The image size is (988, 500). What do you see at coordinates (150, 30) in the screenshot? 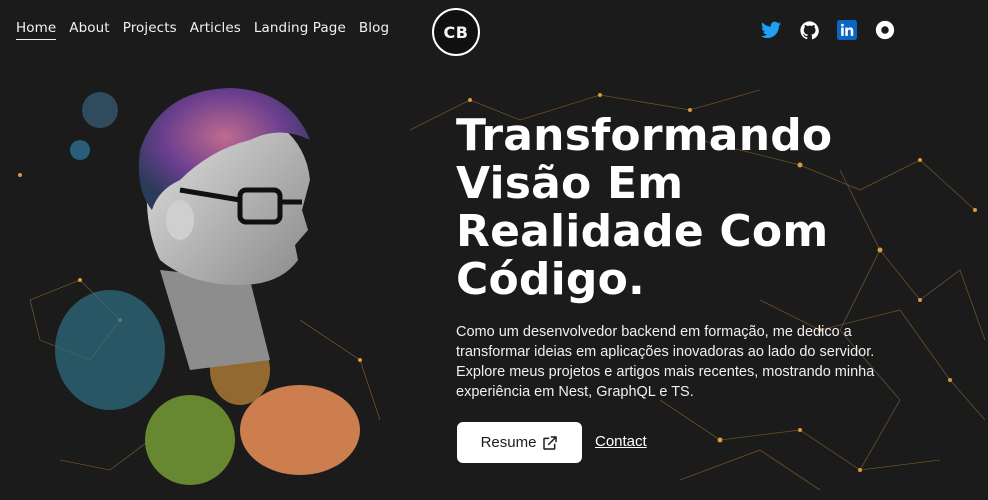
I see `nav-link-projects: Projects` at bounding box center [150, 30].